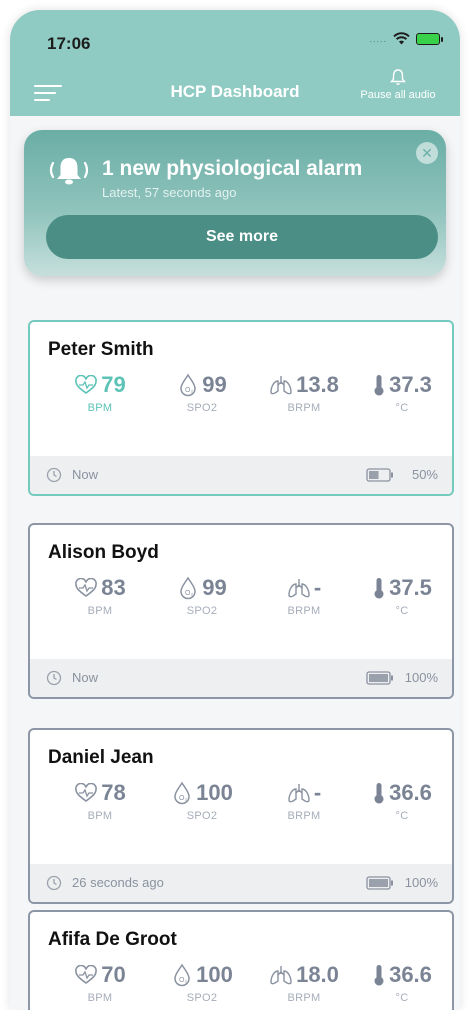 This screenshot has width=468, height=1010. What do you see at coordinates (113, 792) in the screenshot?
I see `heart-rate-value: 78` at bounding box center [113, 792].